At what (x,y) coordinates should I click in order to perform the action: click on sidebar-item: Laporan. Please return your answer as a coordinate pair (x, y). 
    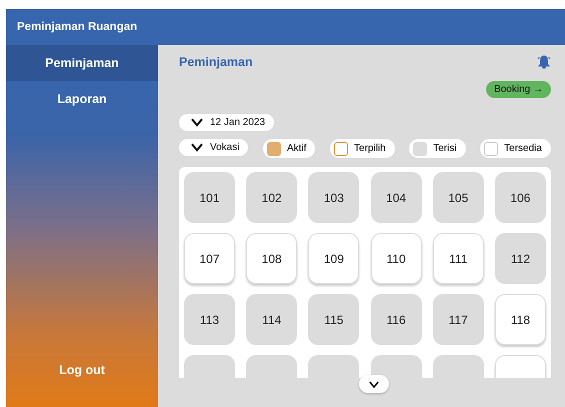
    Looking at the image, I should click on (82, 99).